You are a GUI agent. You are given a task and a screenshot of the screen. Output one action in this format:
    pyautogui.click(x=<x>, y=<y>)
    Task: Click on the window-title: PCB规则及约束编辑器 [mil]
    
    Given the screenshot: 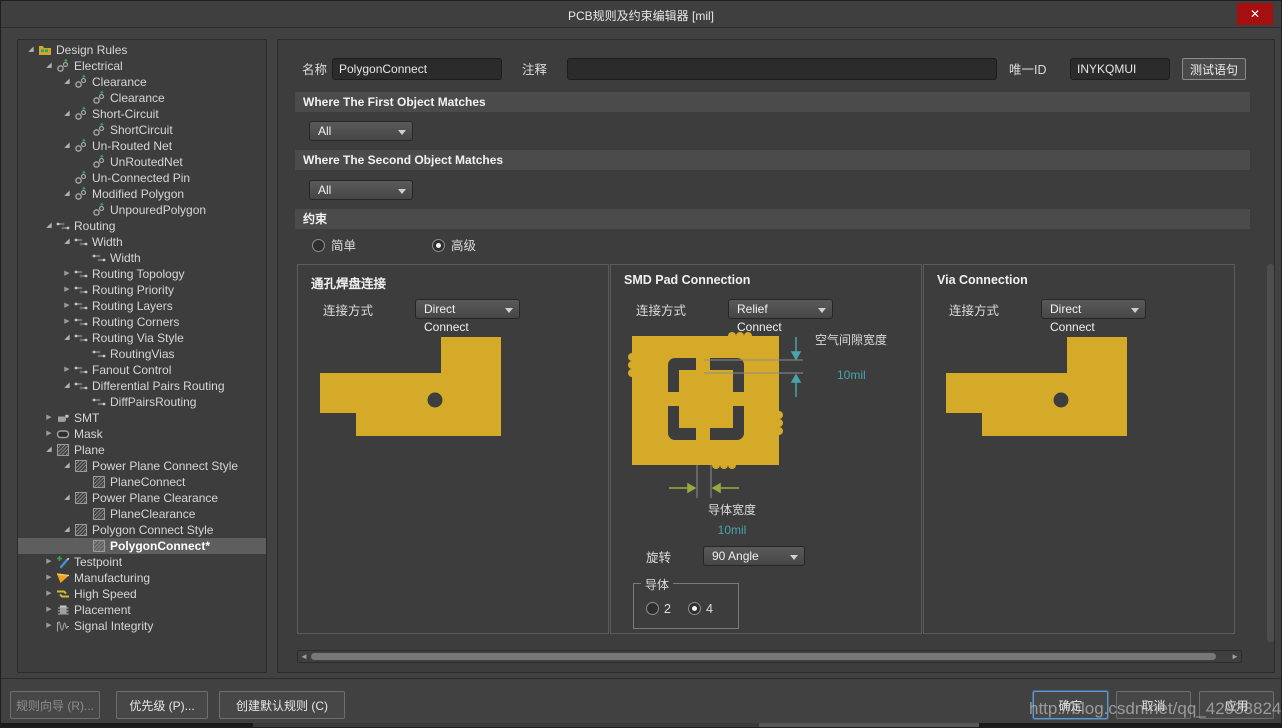 What is the action you would take?
    pyautogui.click(x=640, y=16)
    